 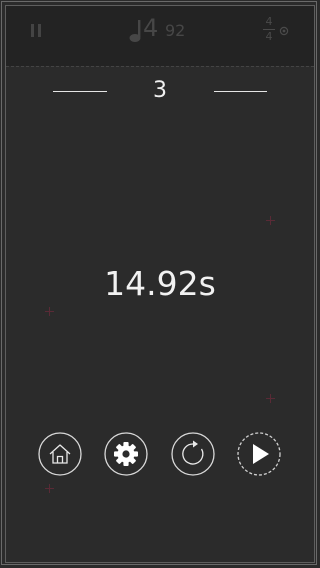 What do you see at coordinates (151, 28) in the screenshot?
I see `hud-tempo-integer: 4` at bounding box center [151, 28].